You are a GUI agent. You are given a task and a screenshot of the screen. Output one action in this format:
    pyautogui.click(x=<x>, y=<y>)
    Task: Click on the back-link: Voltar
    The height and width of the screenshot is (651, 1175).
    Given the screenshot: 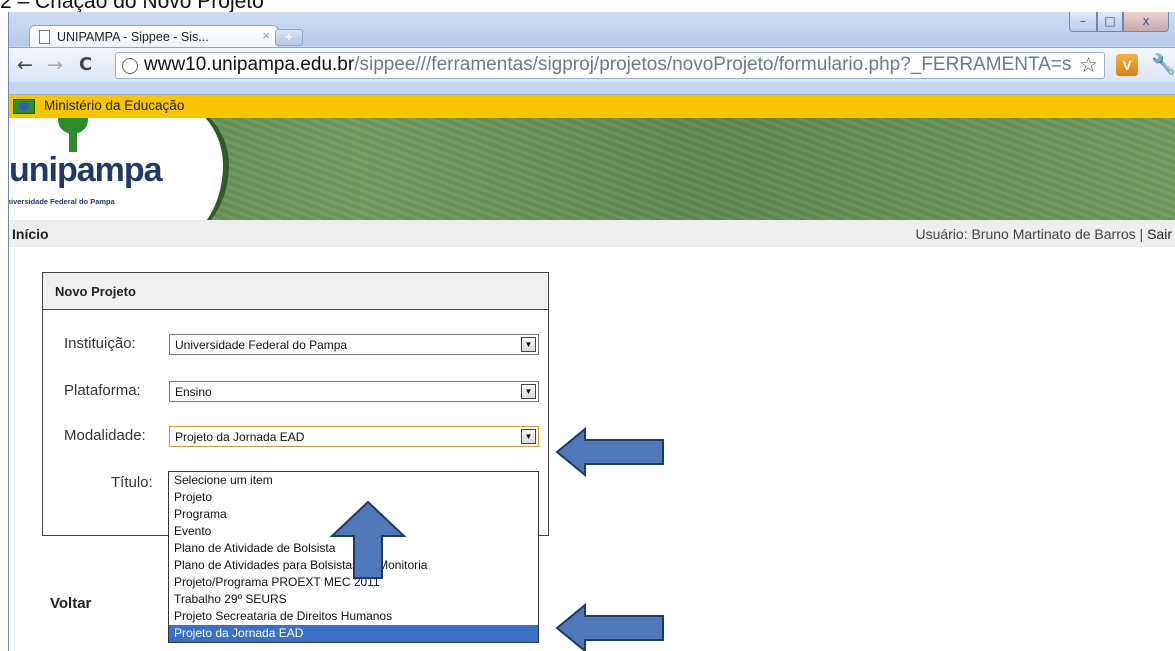 What is the action you would take?
    pyautogui.click(x=70, y=603)
    